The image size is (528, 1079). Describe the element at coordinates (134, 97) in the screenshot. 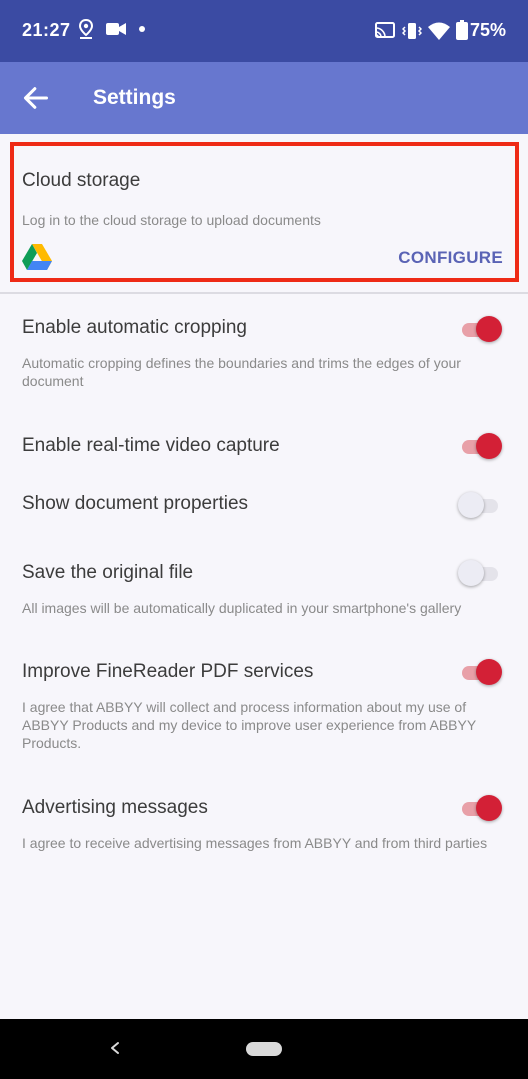

I see `page-title: Settings` at that location.